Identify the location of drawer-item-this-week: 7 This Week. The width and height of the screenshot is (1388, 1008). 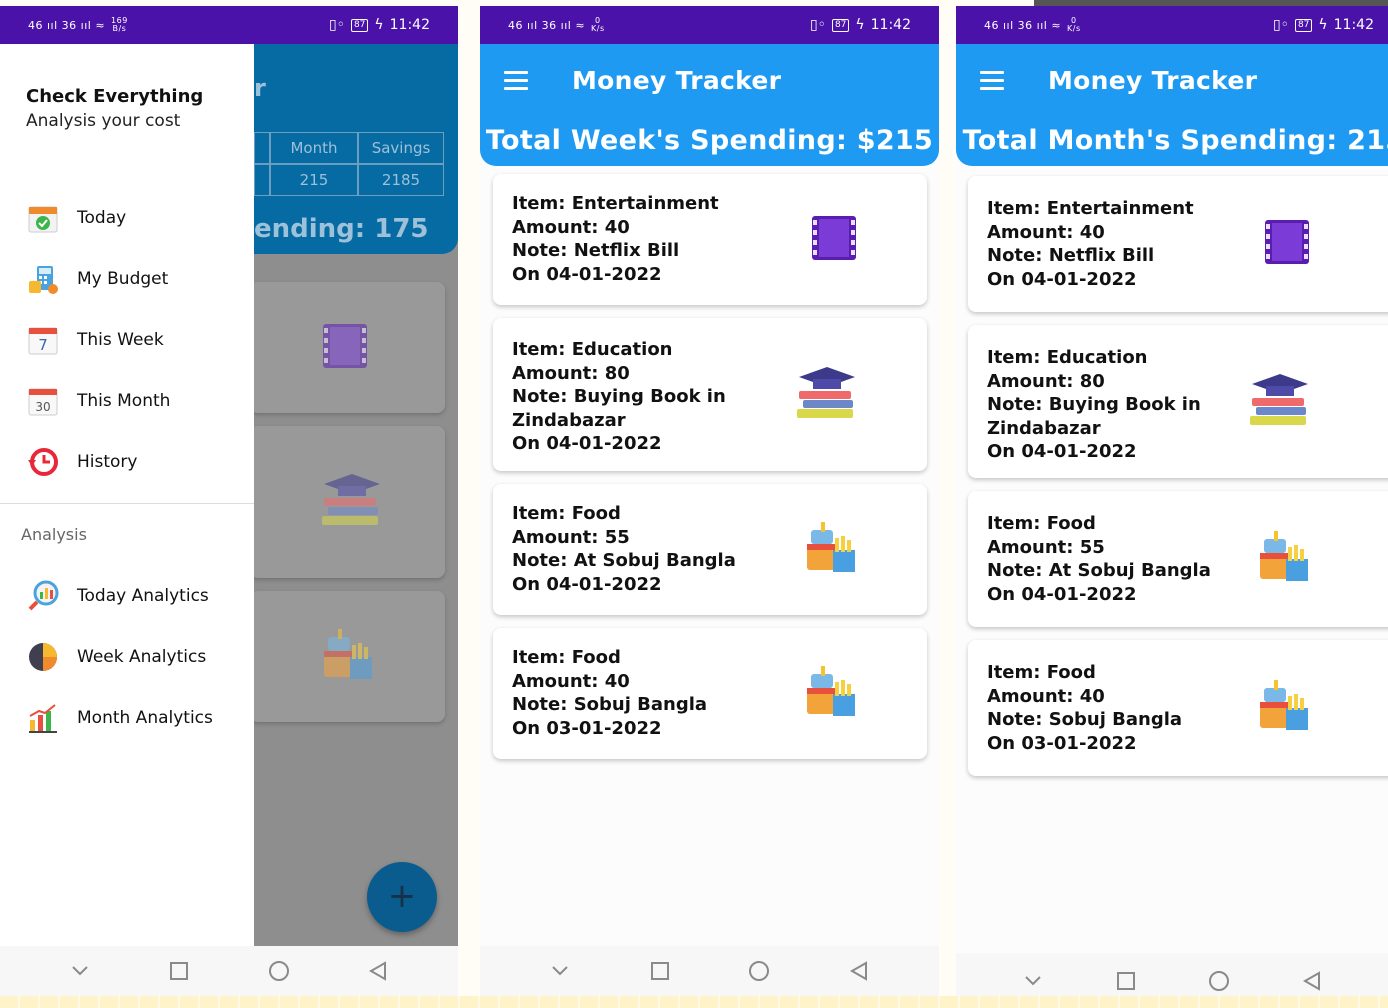
(136, 340).